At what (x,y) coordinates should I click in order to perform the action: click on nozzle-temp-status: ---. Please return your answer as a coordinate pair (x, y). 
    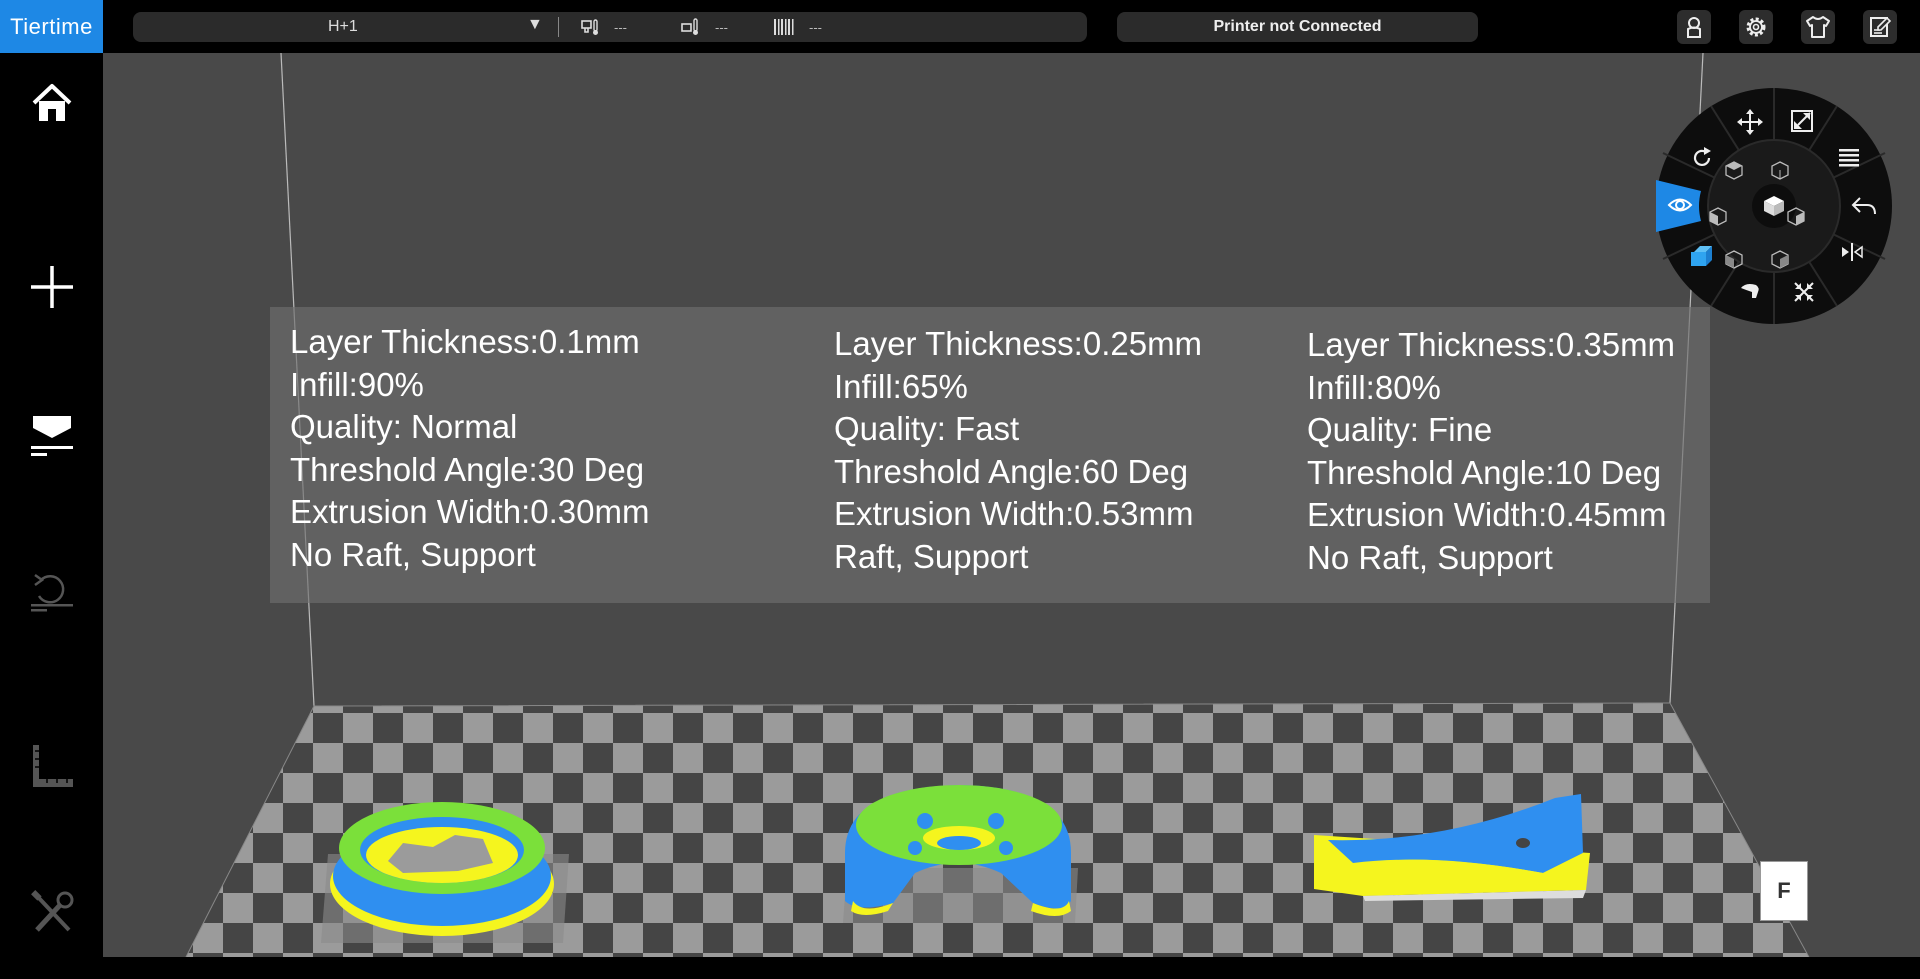
    Looking at the image, I should click on (603, 27).